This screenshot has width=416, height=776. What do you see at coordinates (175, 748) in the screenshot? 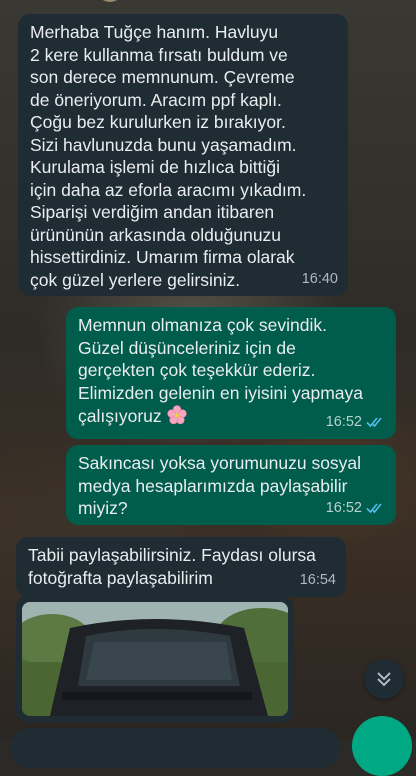
I see `message-input-bar` at bounding box center [175, 748].